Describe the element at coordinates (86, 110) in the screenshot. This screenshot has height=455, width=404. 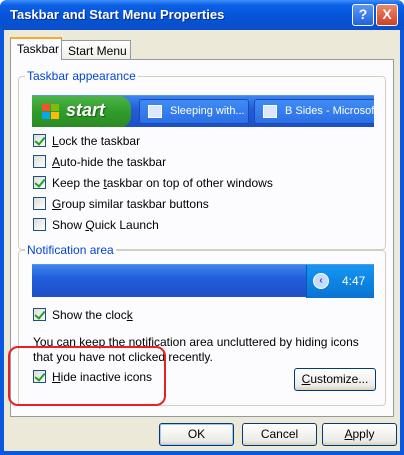
I see `start-label: start` at that location.